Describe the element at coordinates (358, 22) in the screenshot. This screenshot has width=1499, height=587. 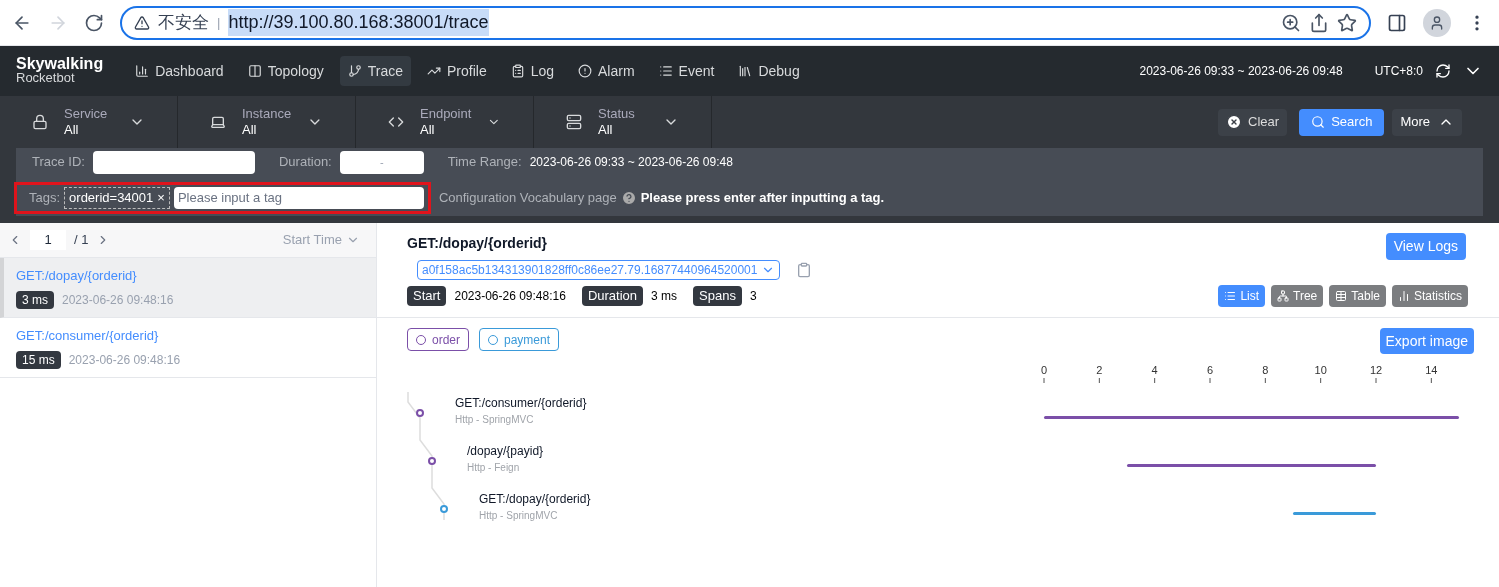
I see `url-text: http://39.100.80.168:38001/trace` at that location.